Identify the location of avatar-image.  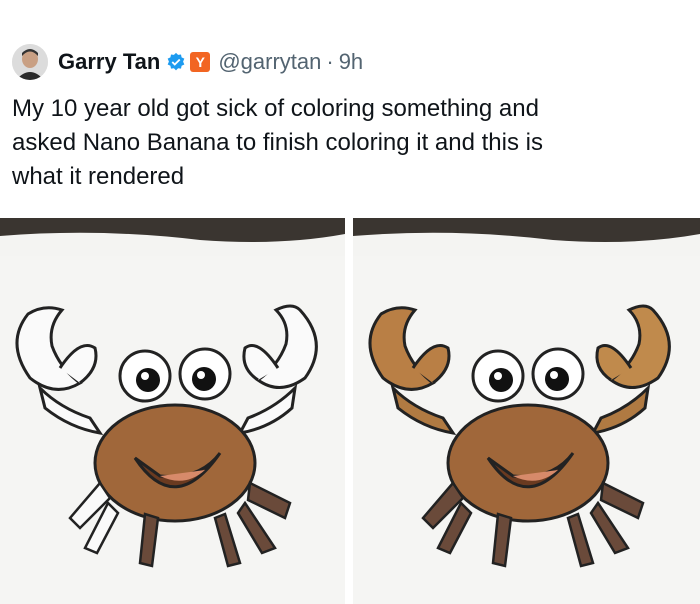
(30, 62).